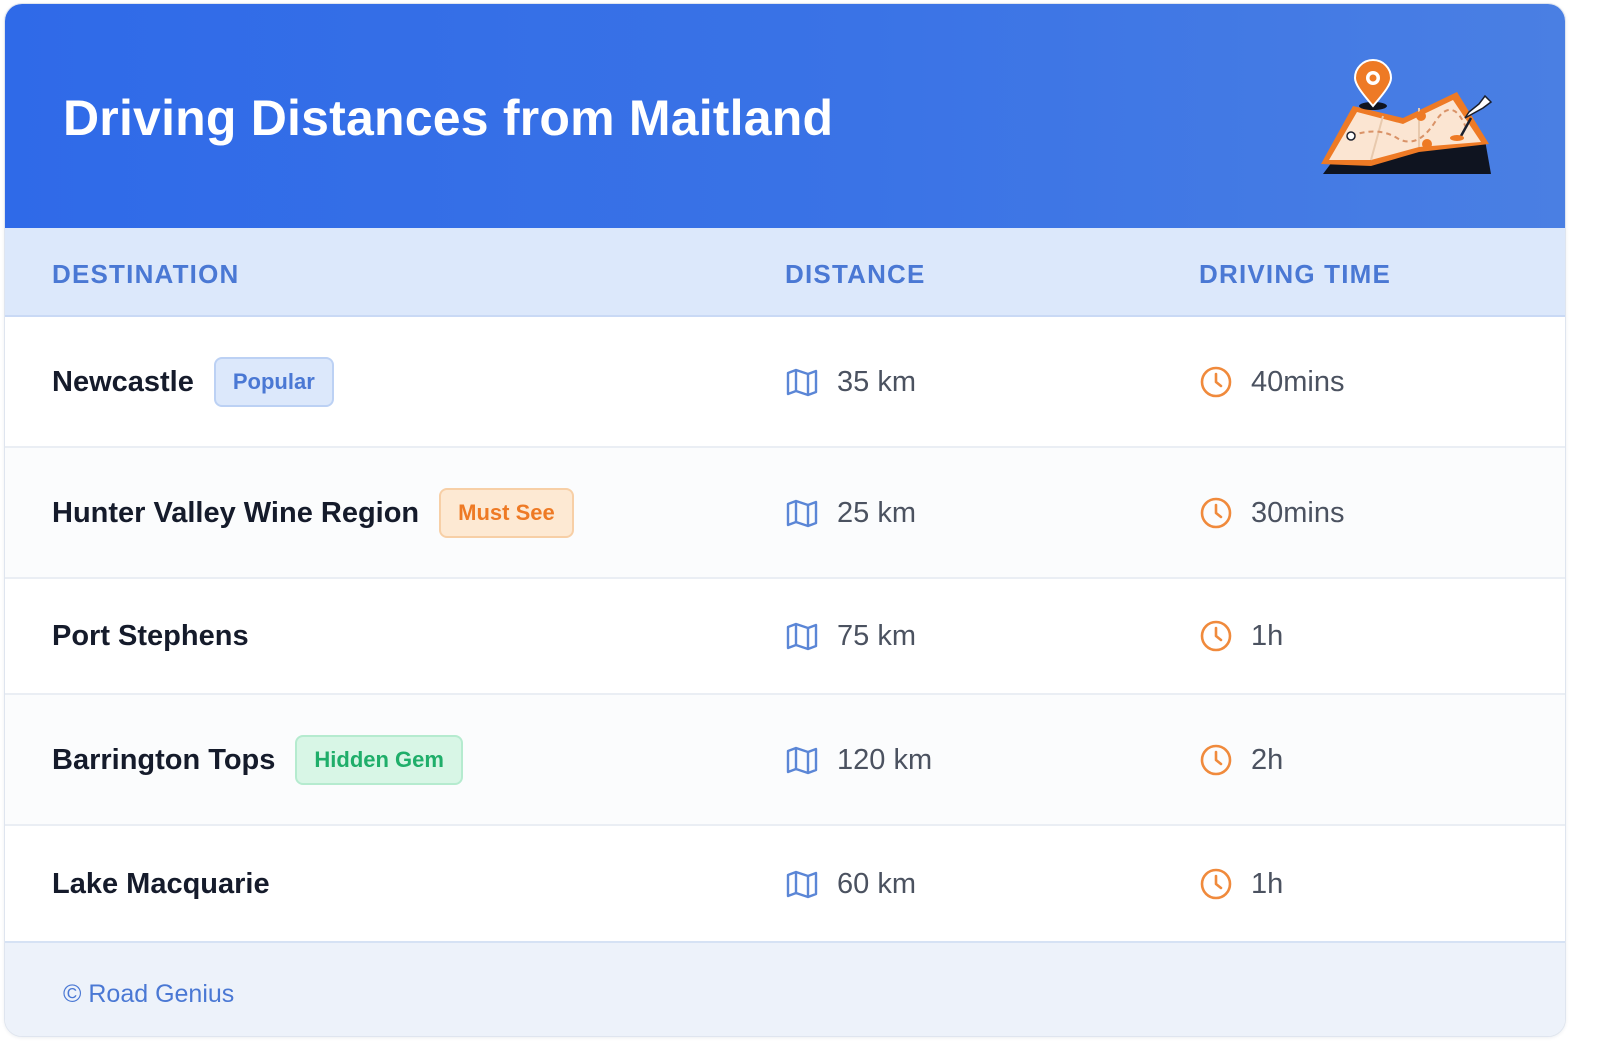  Describe the element at coordinates (1407, 116) in the screenshot. I see `map-pin-illustration-icon` at that location.